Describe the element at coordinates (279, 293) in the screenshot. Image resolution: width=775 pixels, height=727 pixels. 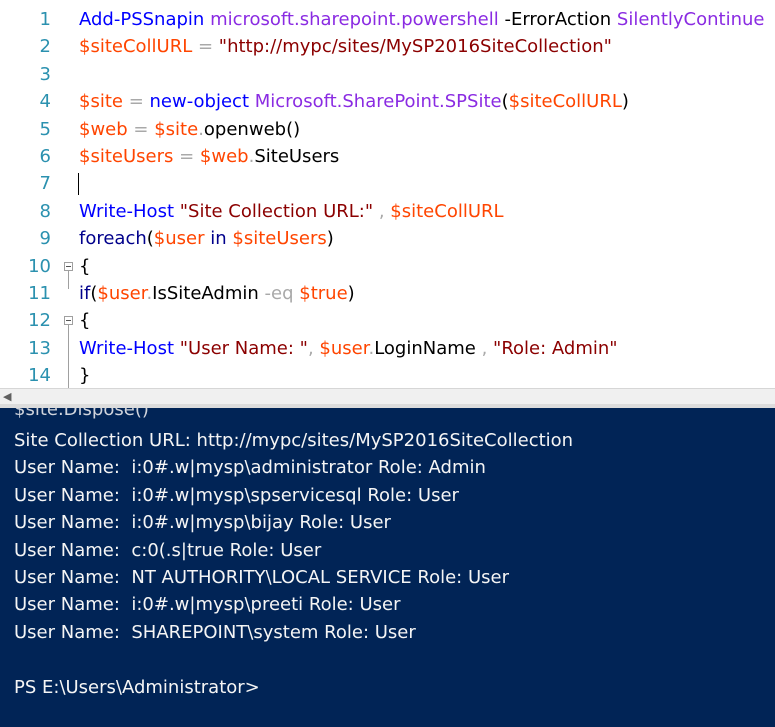
I see `code-token: -eq` at that location.